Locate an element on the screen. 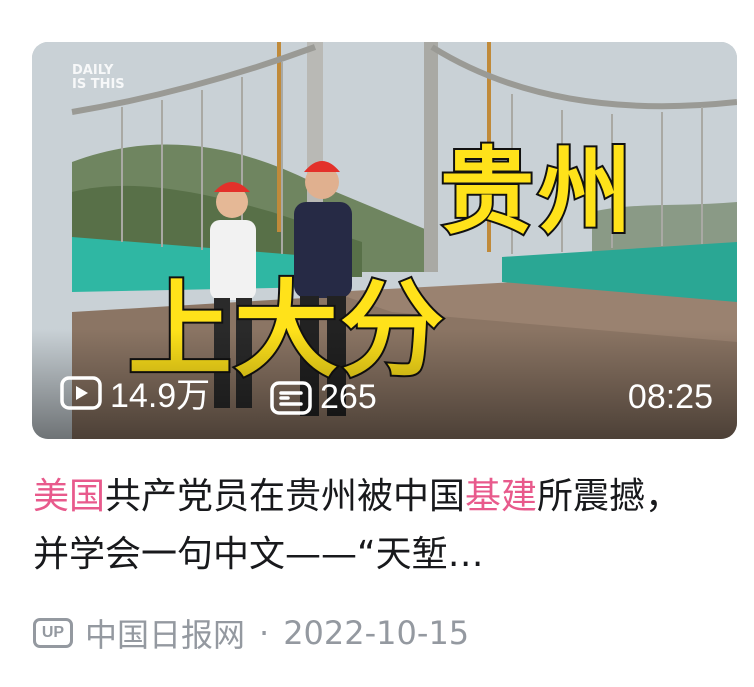 Image resolution: width=754 pixels, height=687 pixels. publish-date: 2022-10-15 is located at coordinates (376, 633).